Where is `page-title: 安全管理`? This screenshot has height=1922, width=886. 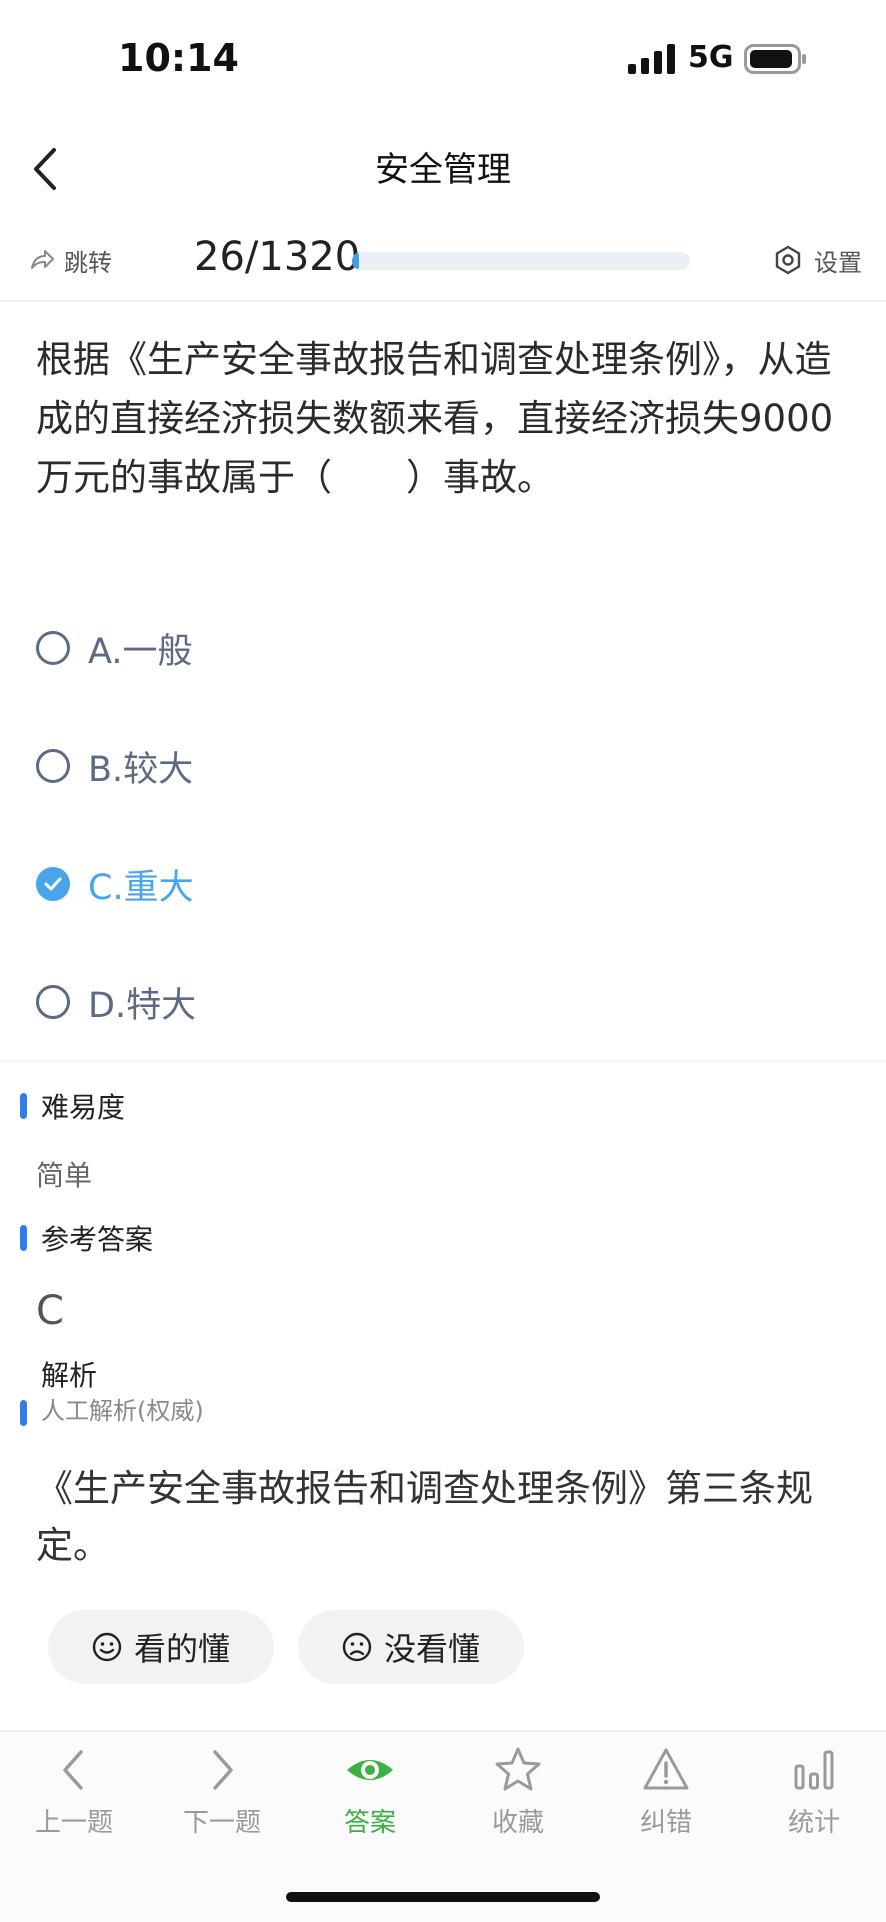 page-title: 安全管理 is located at coordinates (443, 170).